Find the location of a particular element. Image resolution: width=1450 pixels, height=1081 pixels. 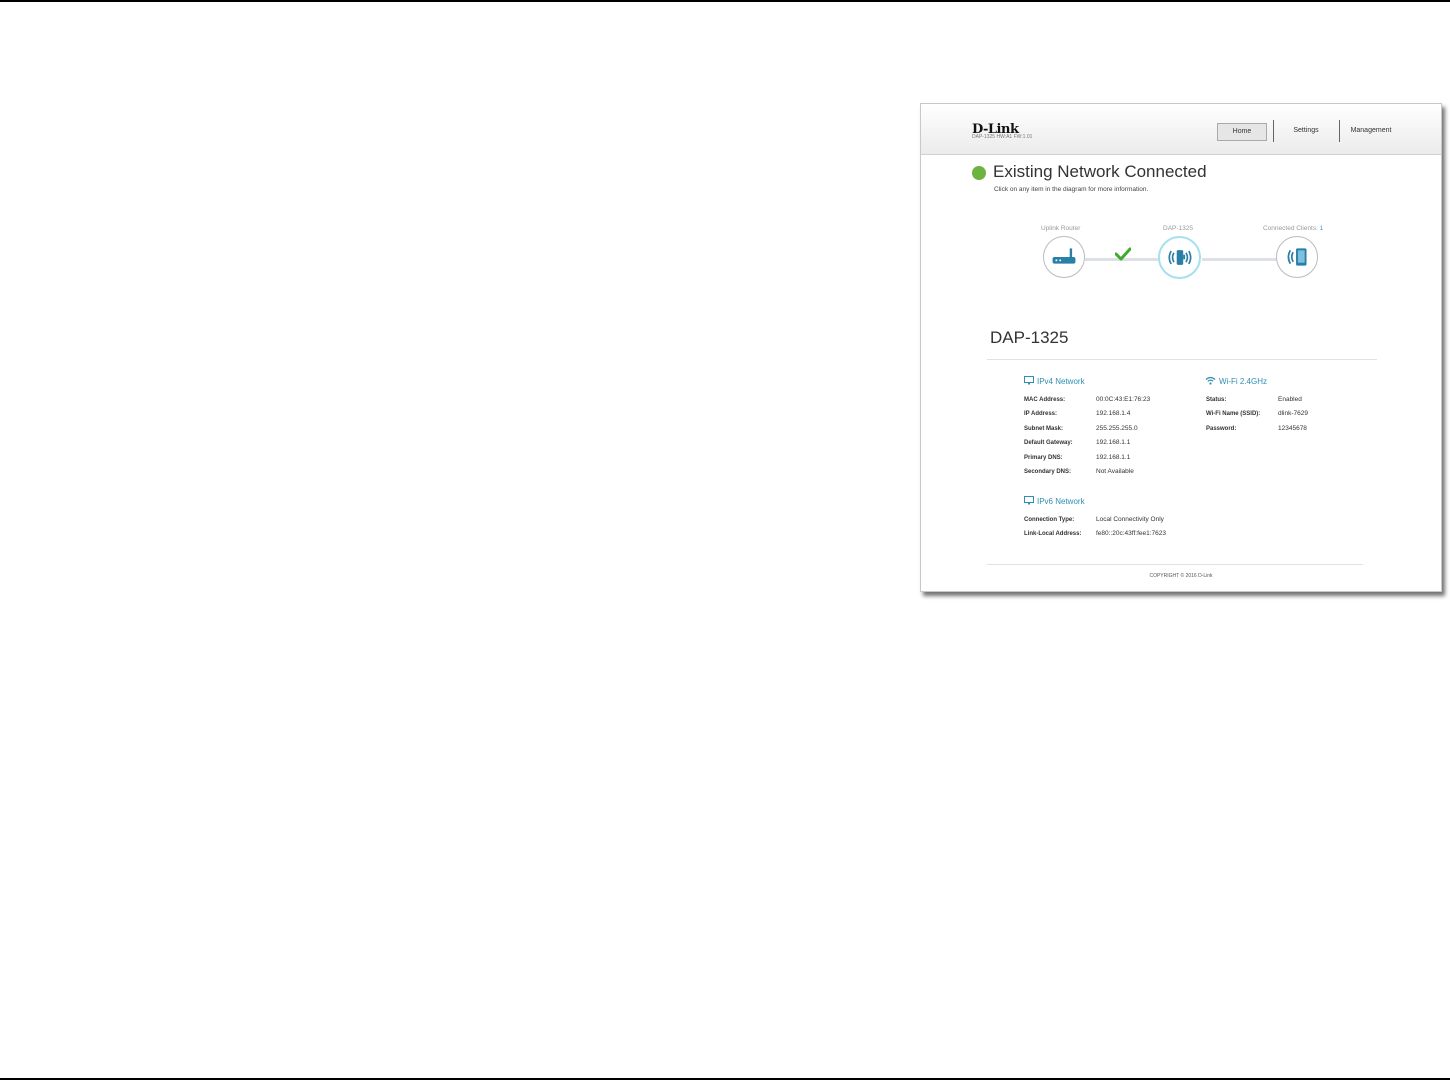

ipv4-section-title: IPv4 Network is located at coordinates (1054, 381).